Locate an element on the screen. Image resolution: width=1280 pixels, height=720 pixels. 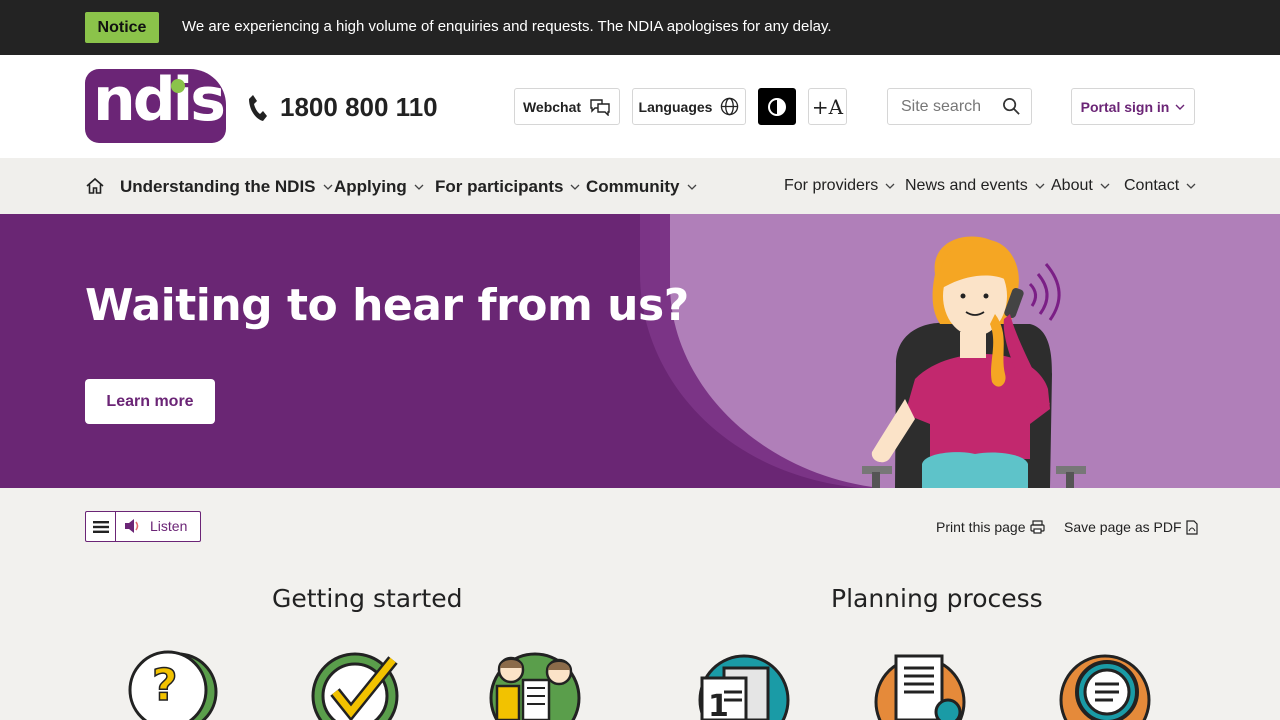
nav-for-providers: For providers is located at coordinates (839, 186).